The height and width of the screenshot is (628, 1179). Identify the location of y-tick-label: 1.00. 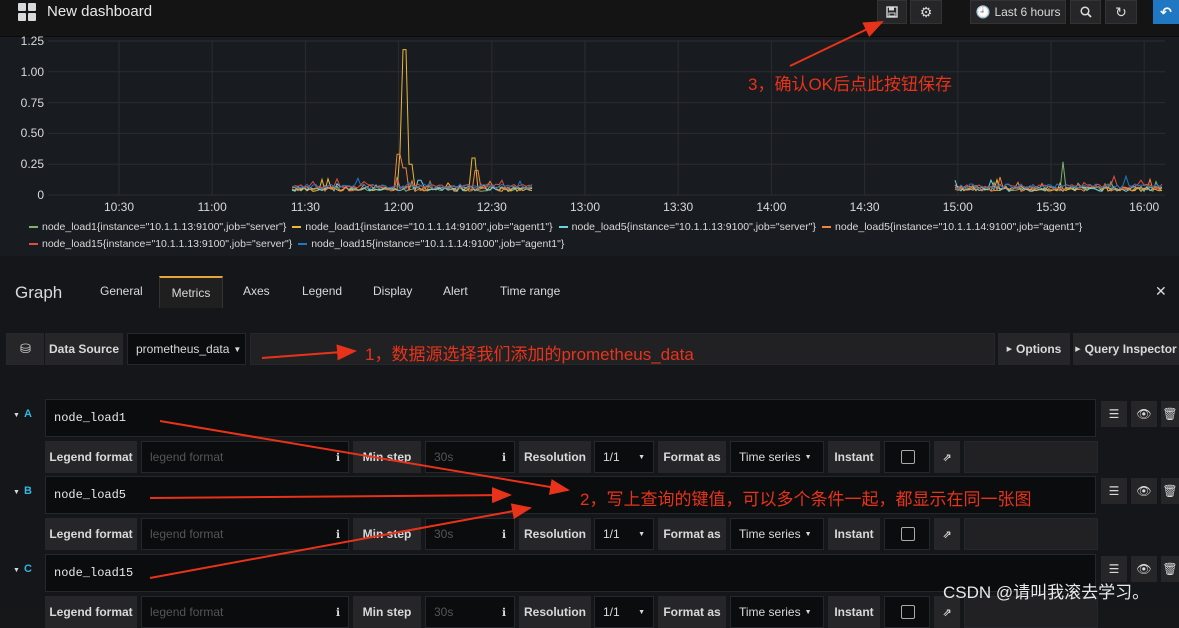
(32, 71).